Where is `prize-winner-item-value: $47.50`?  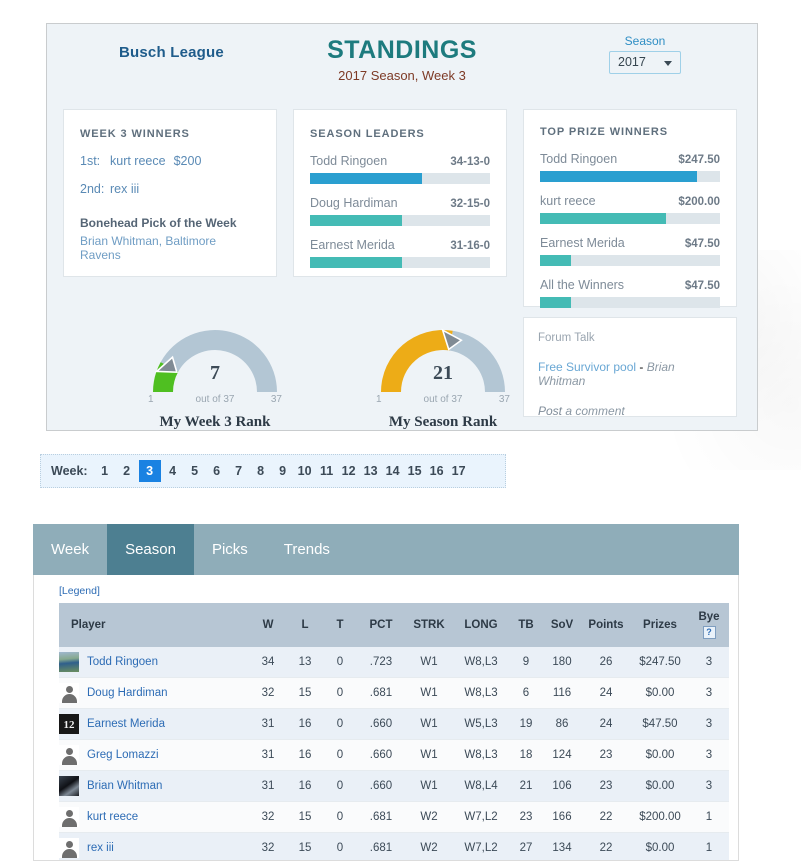 prize-winner-item-value: $47.50 is located at coordinates (702, 286).